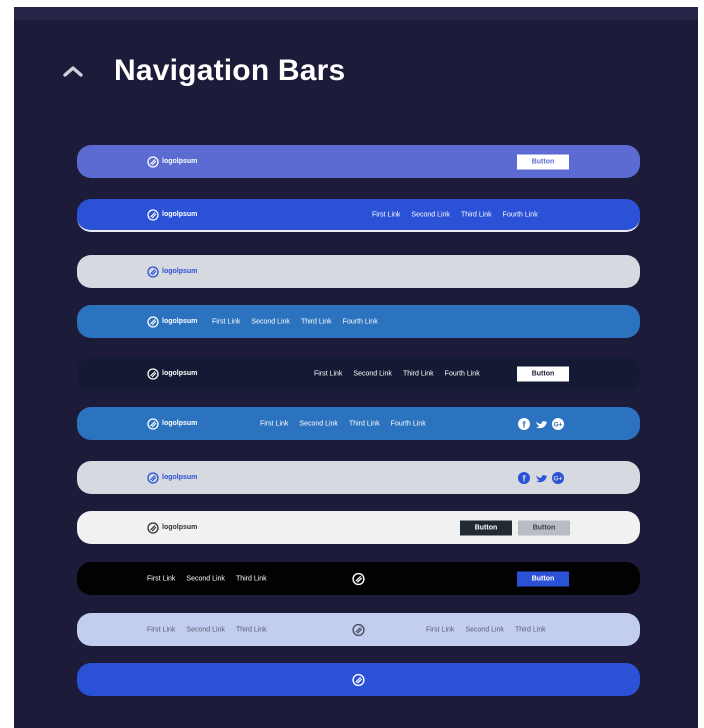 This screenshot has width=704, height=728. Describe the element at coordinates (76, 71) in the screenshot. I see `chevron-up-icon` at that location.